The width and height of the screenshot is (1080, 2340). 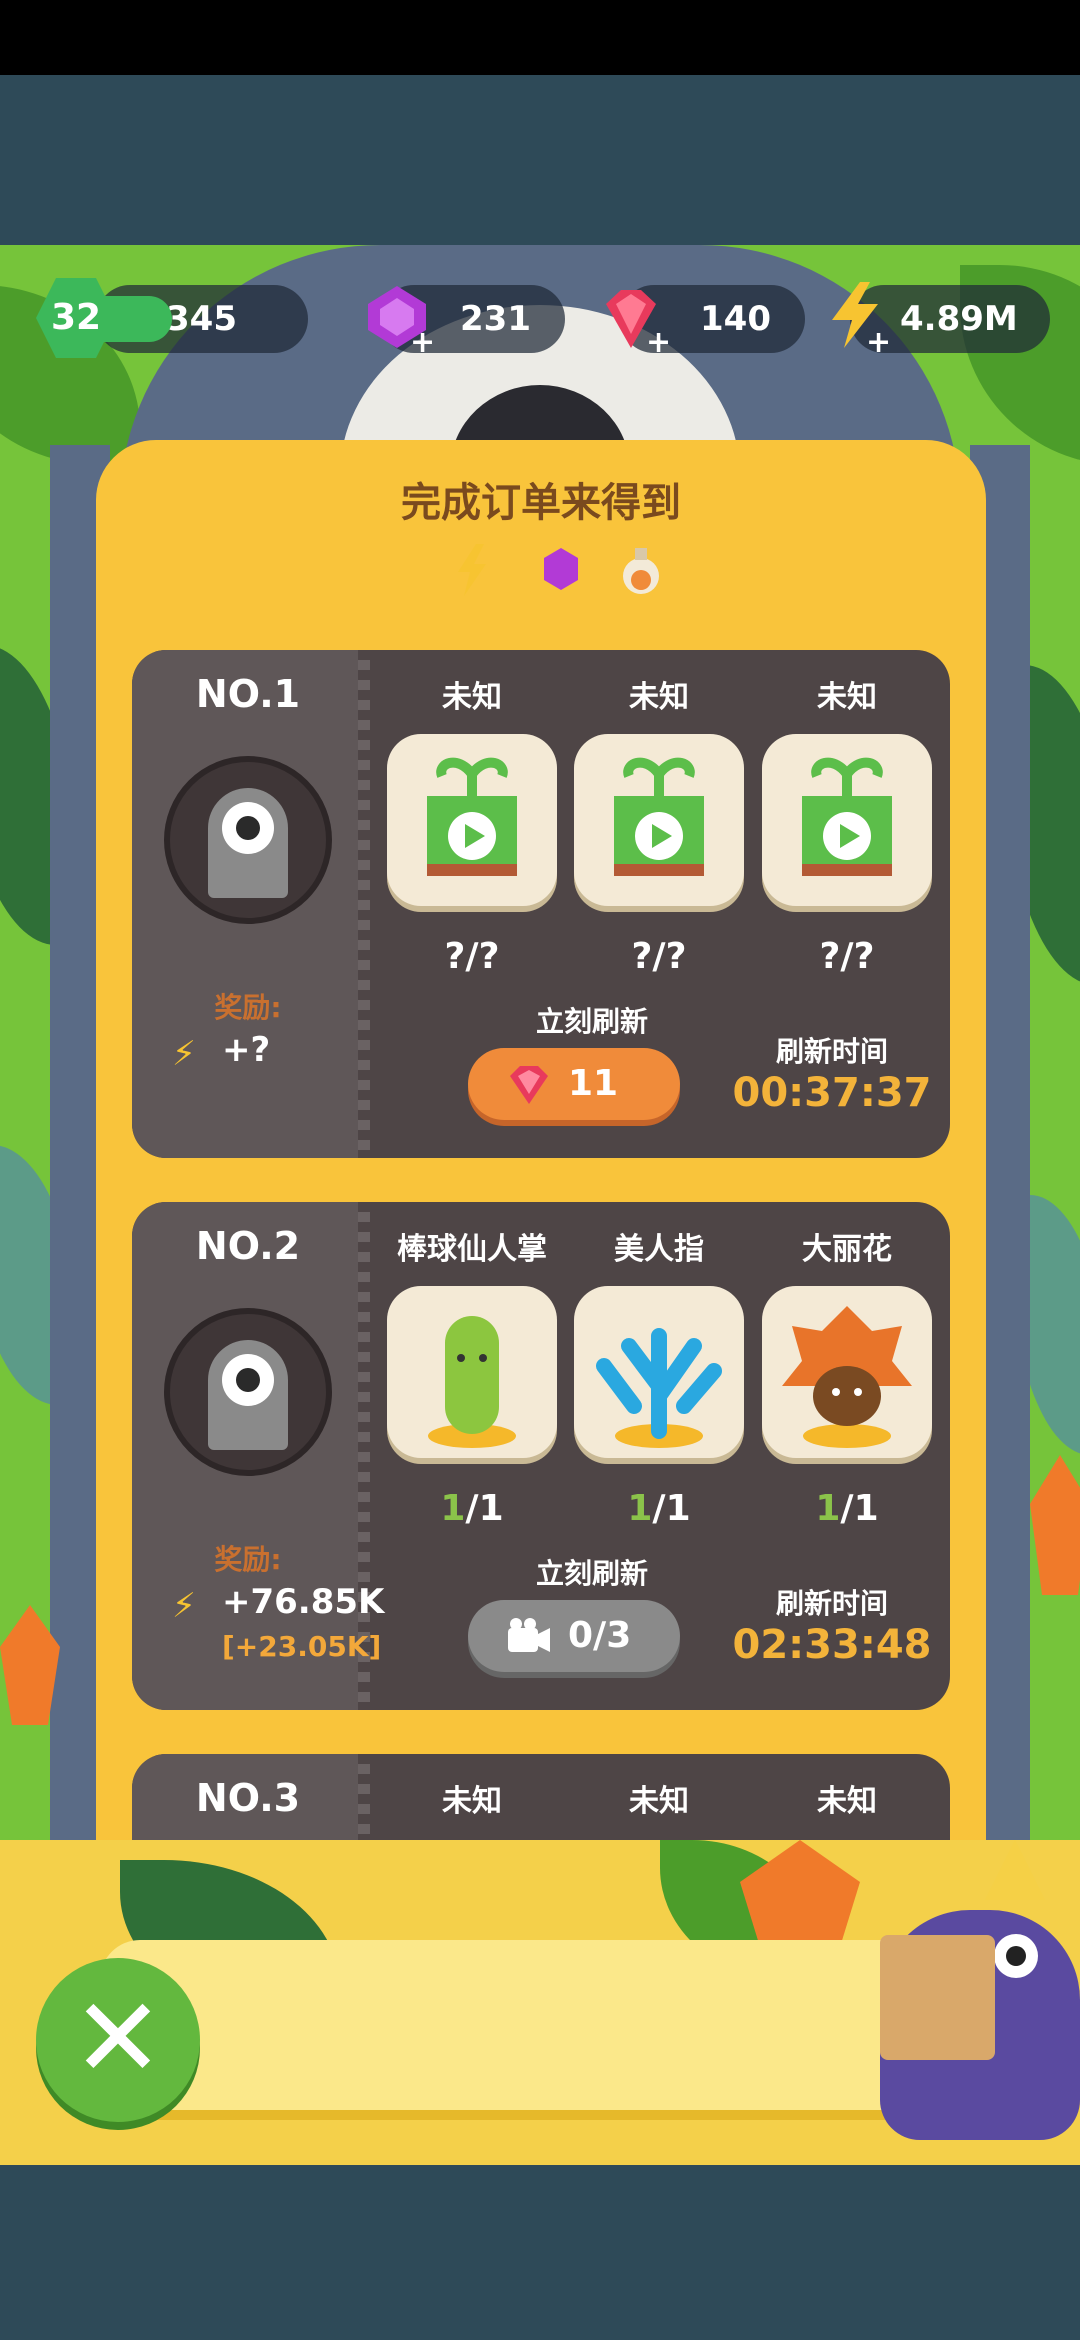 What do you see at coordinates (847, 1249) in the screenshot?
I see `item-name: 大丽花` at bounding box center [847, 1249].